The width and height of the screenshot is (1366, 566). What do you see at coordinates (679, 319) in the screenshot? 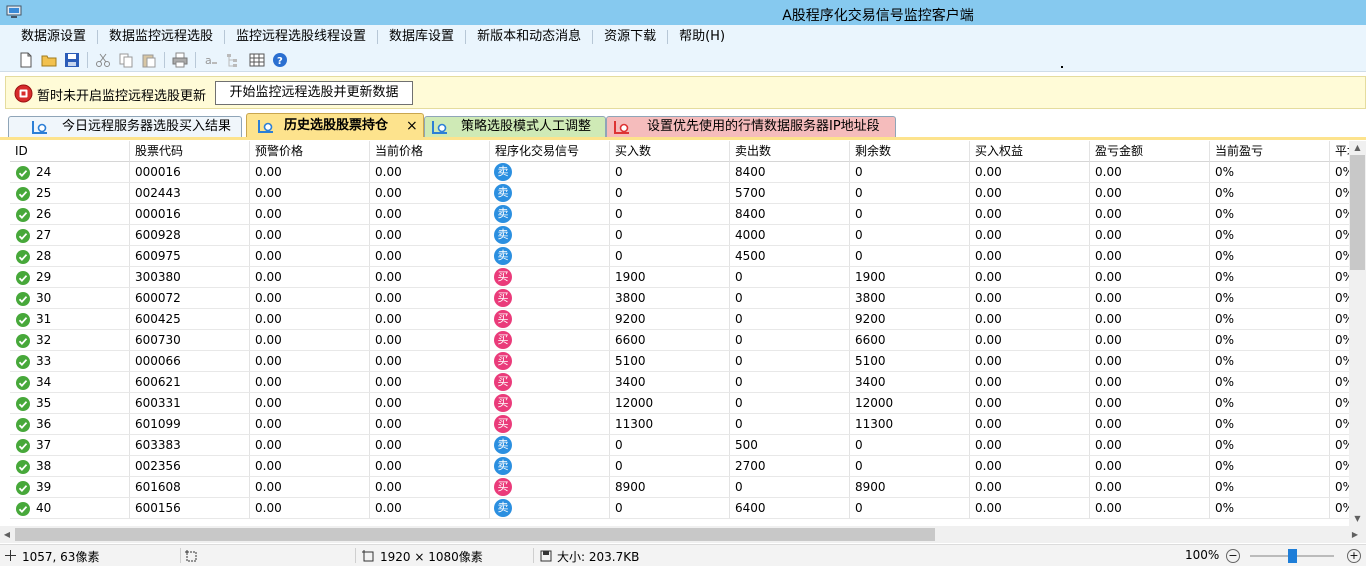
I see `table-row: 316004250.000.00买9200092000.000.000%0%` at bounding box center [679, 319].